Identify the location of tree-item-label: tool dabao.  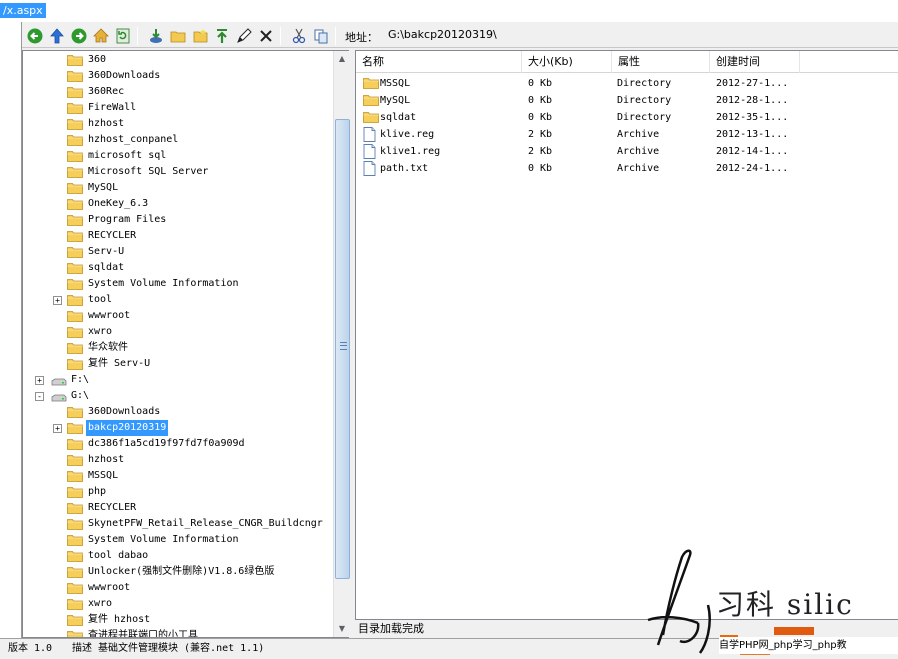
(118, 555).